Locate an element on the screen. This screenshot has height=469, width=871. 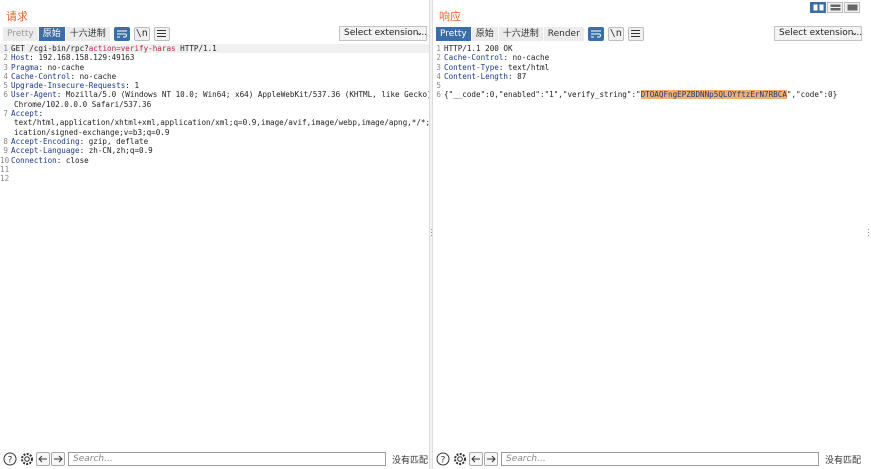
request-tab-pretty: Pretty is located at coordinates (20, 33).